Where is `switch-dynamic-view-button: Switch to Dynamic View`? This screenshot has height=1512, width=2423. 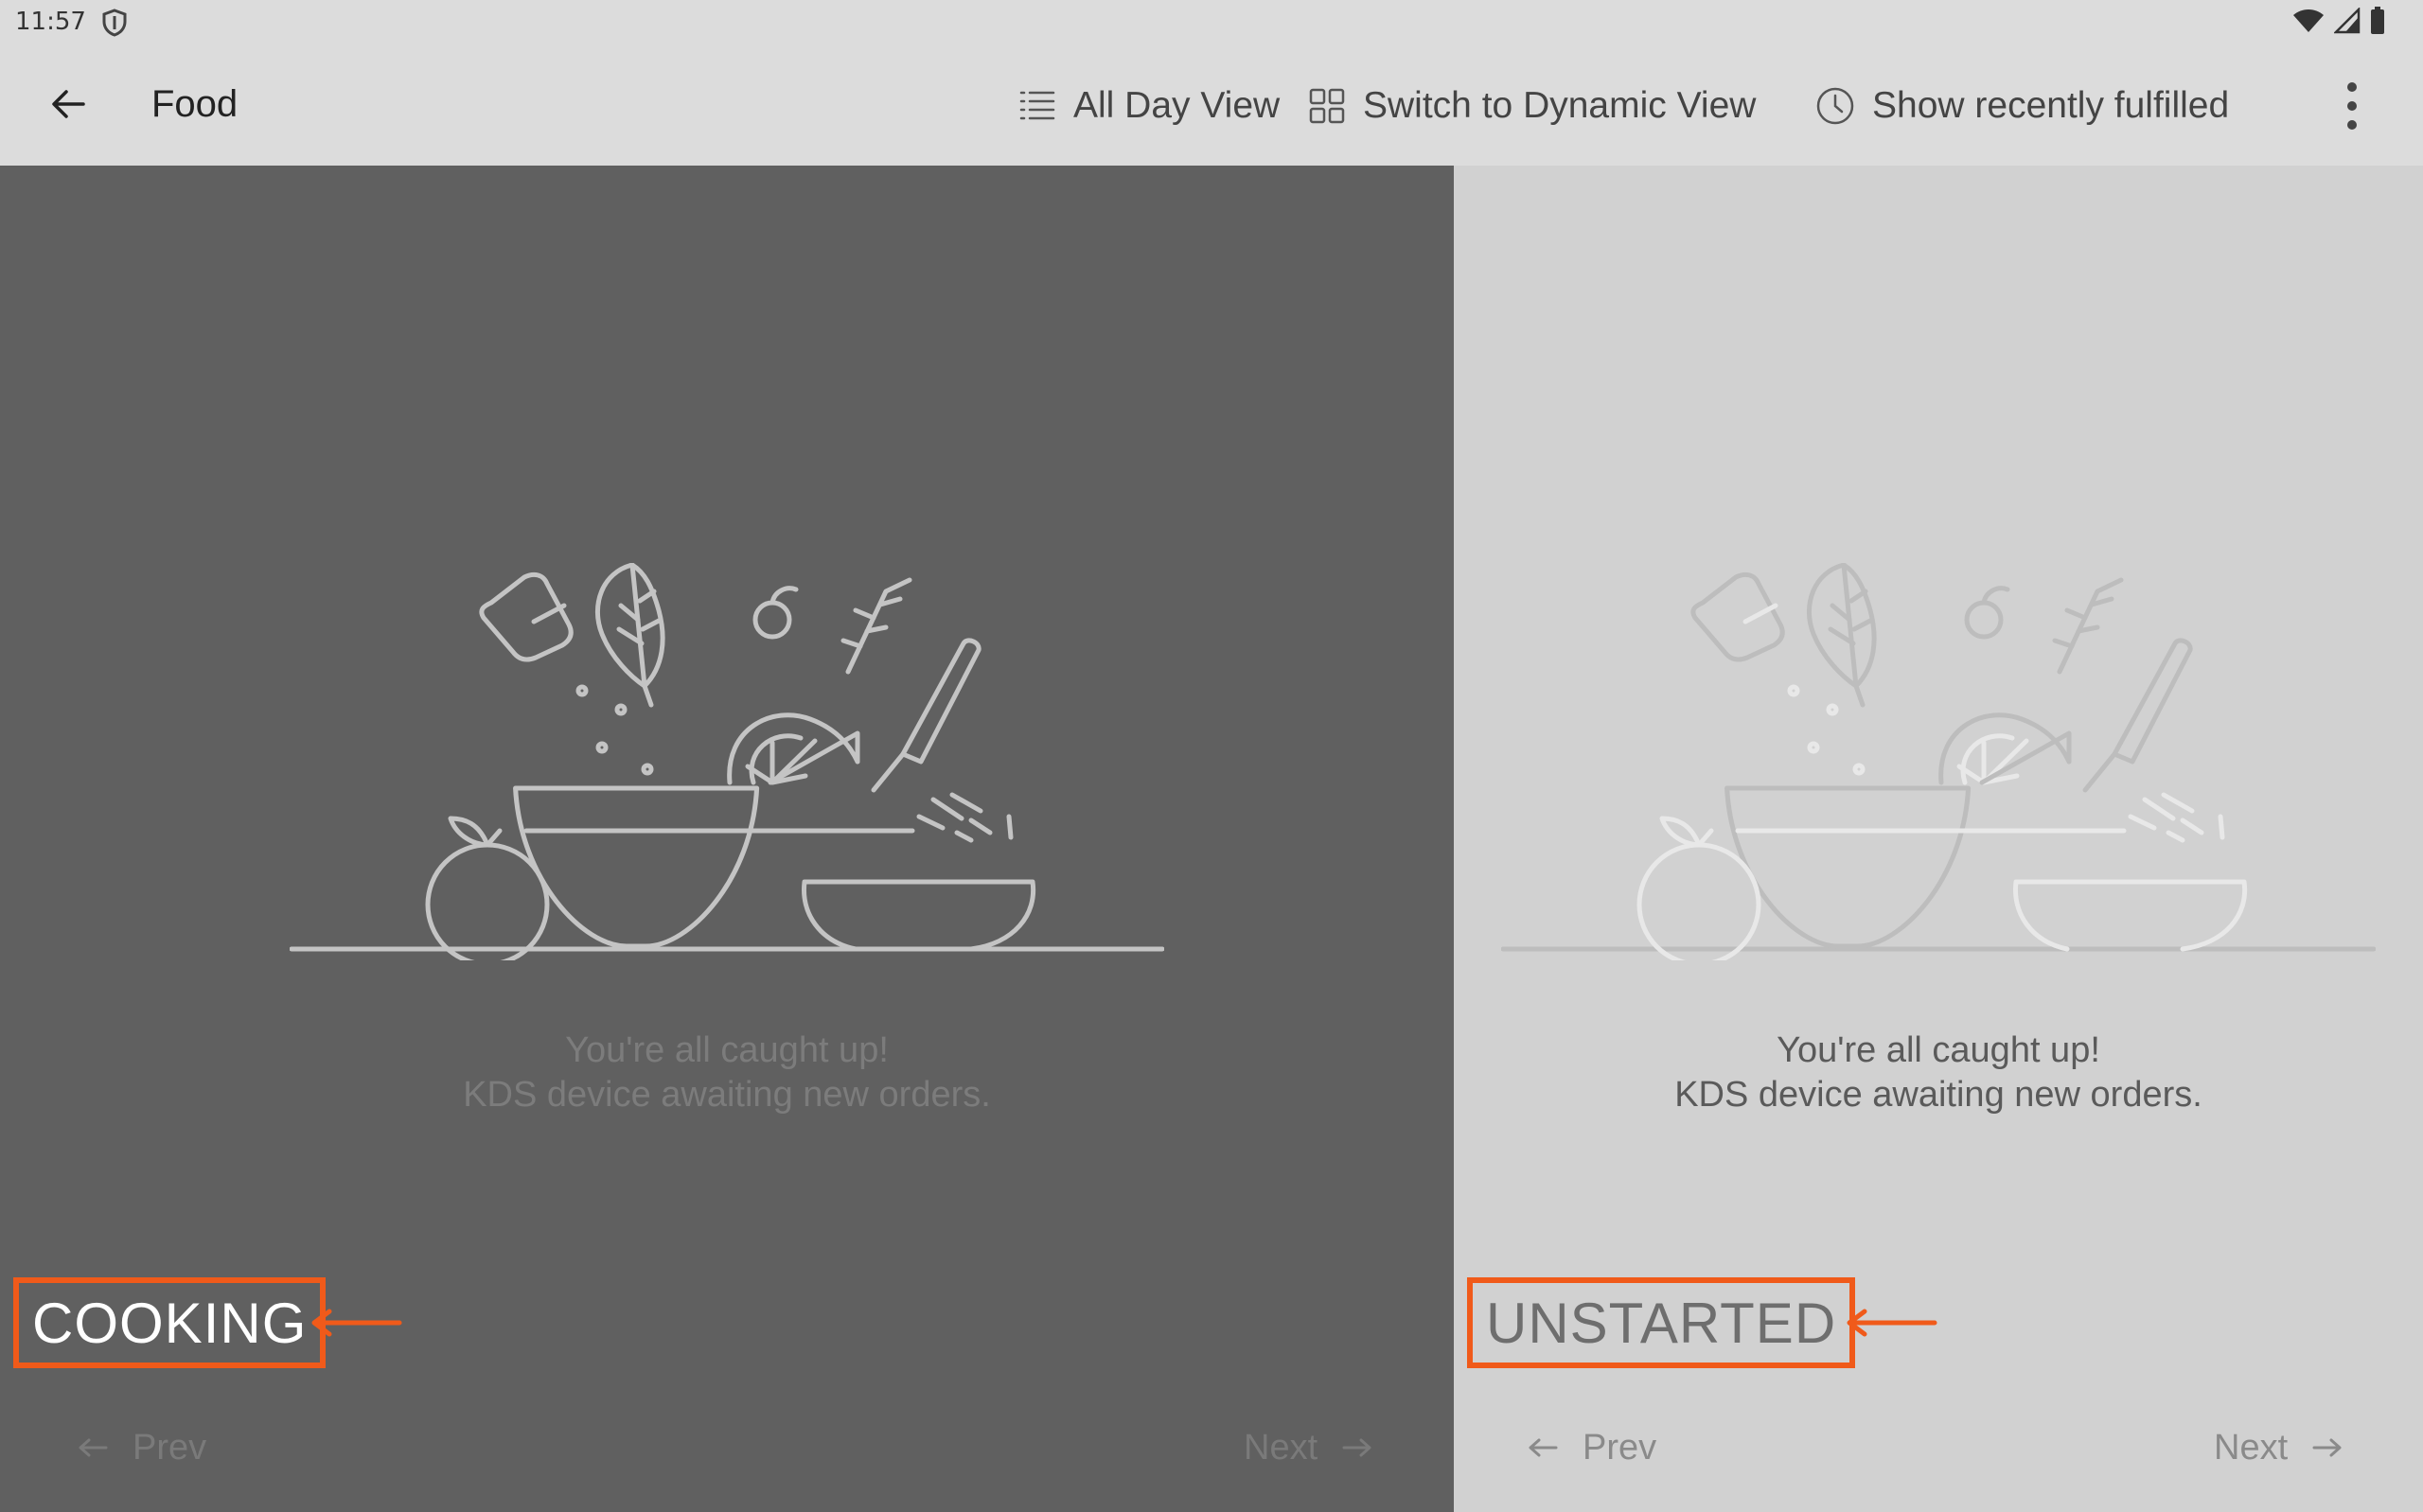
switch-dynamic-view-button: Switch to Dynamic View is located at coordinates (1532, 105).